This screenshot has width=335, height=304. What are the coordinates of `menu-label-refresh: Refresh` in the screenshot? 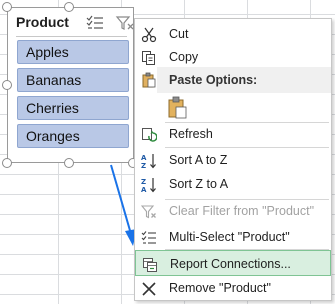 It's located at (191, 134).